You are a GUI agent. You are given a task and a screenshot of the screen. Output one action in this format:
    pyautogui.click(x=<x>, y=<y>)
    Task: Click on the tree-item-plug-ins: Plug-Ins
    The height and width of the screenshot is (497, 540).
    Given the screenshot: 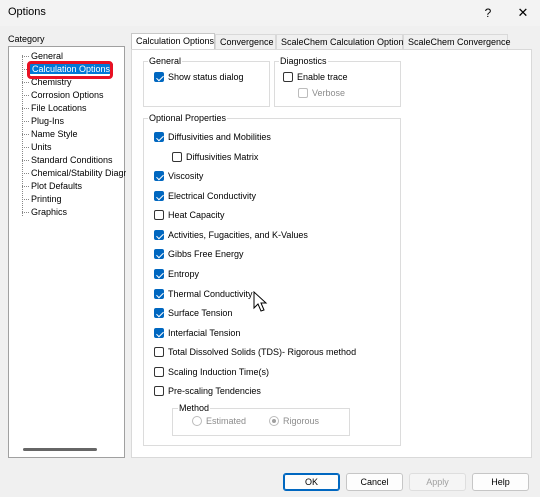 What is the action you would take?
    pyautogui.click(x=47, y=121)
    